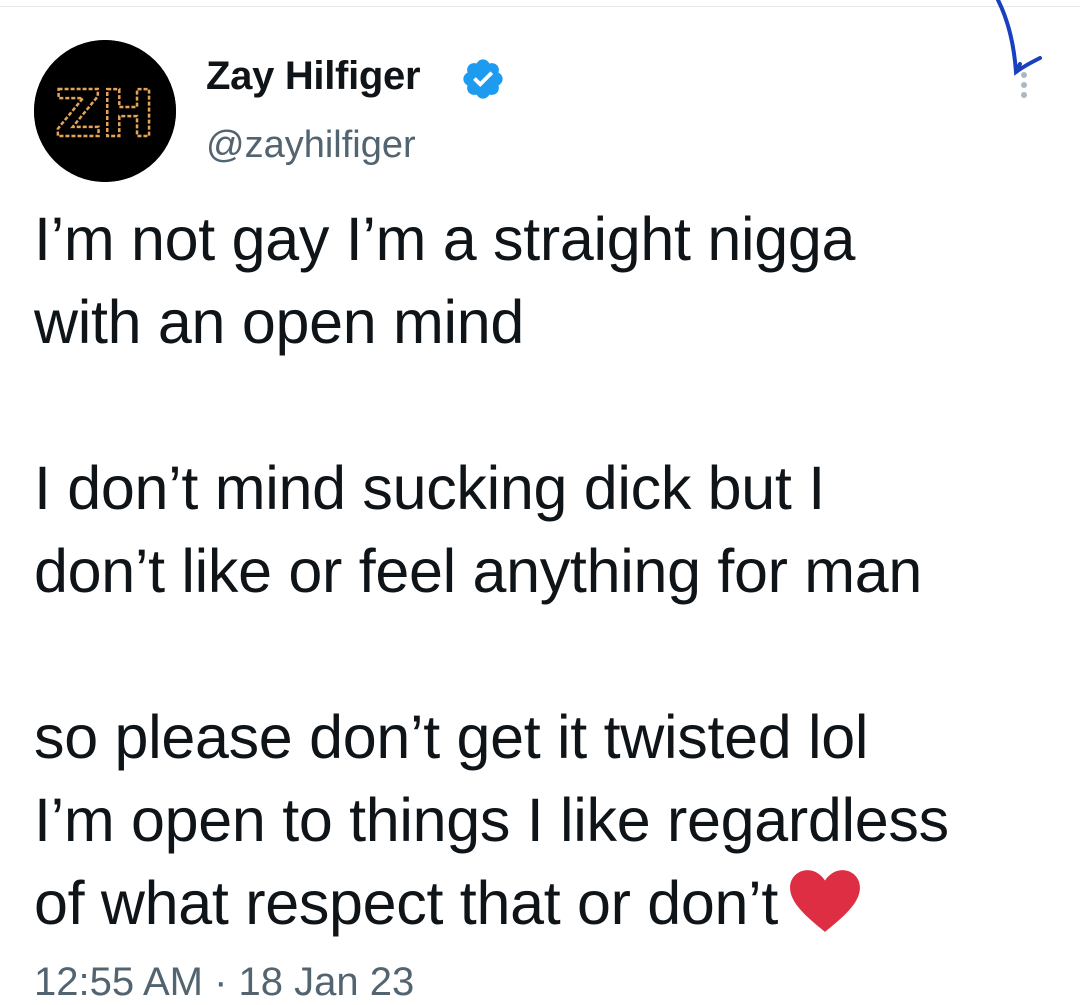 This screenshot has width=1080, height=1005. Describe the element at coordinates (406, 903) in the screenshot. I see `tweet-line-text: of what respect that or don’t` at that location.